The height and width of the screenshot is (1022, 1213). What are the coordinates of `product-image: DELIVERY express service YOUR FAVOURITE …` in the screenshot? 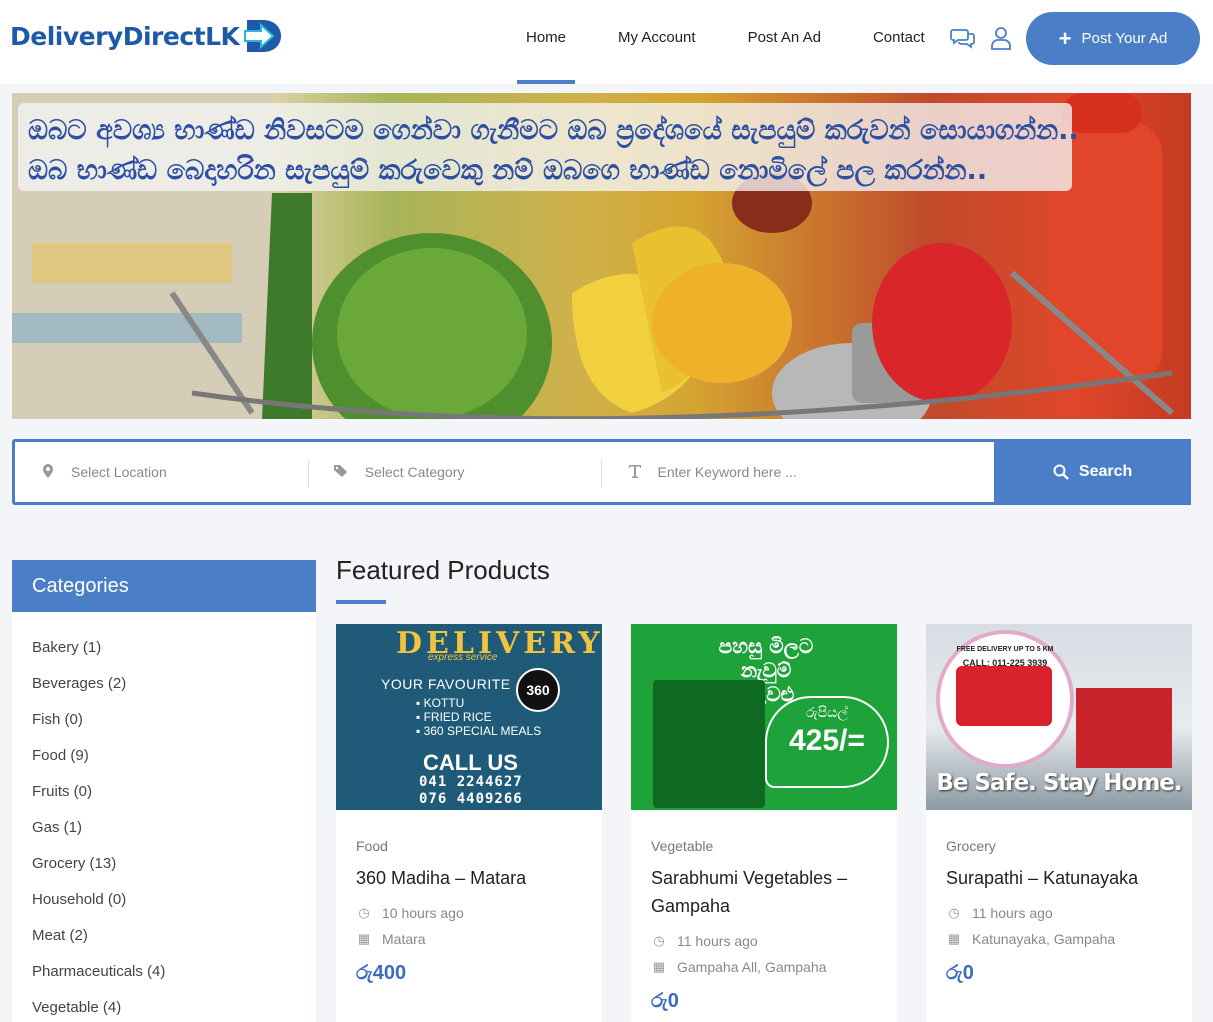 It's located at (469, 717).